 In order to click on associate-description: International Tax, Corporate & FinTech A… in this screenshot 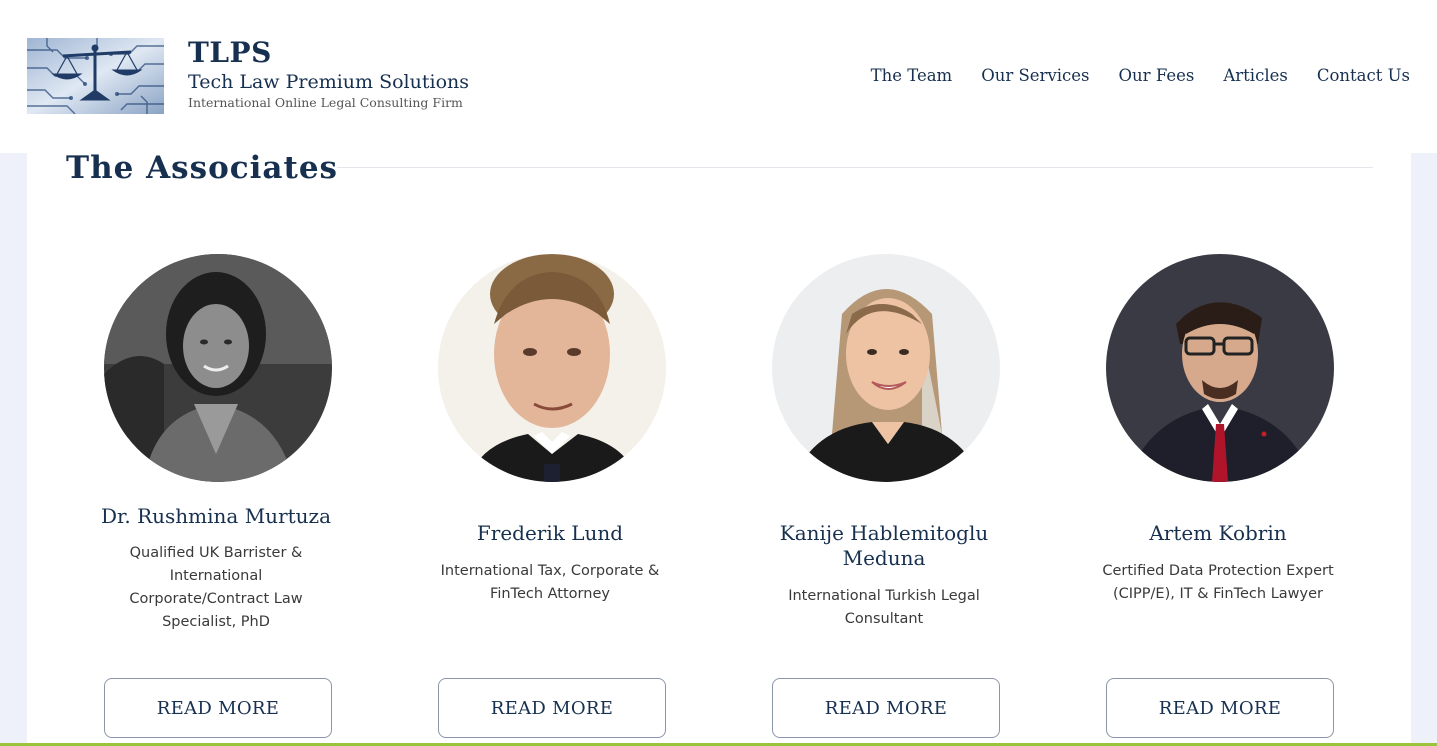, I will do `click(550, 582)`.